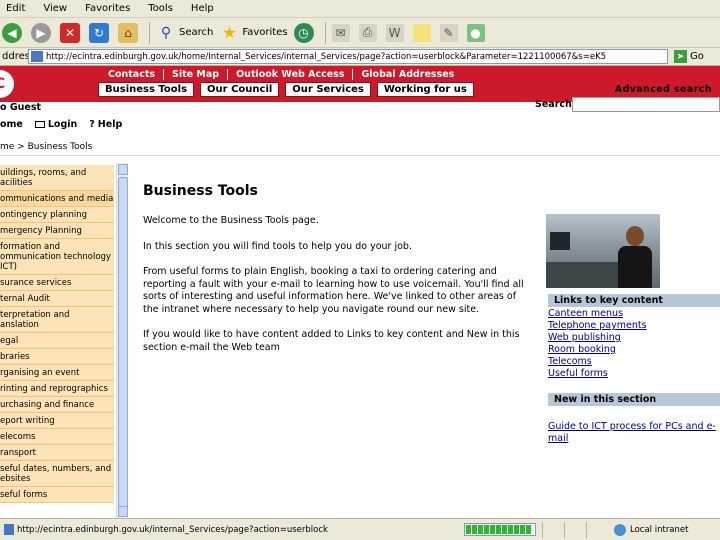  Describe the element at coordinates (7, 84) in the screenshot. I see `council-logo-icon: C` at that location.